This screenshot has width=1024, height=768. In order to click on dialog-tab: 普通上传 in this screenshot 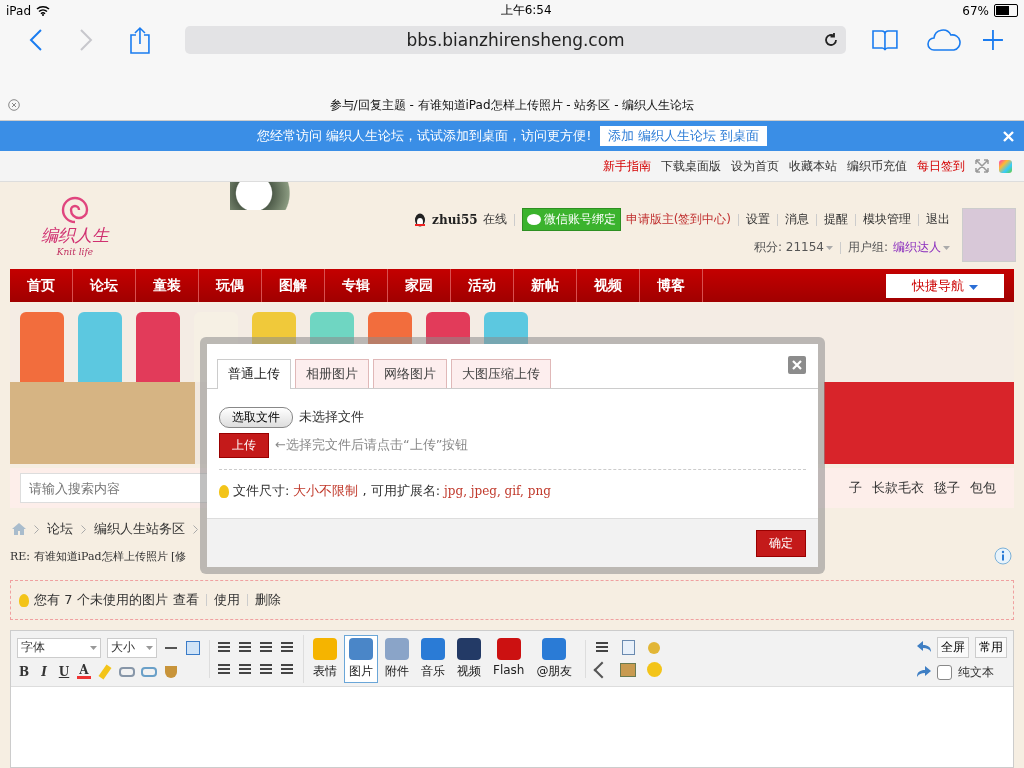, I will do `click(254, 374)`.